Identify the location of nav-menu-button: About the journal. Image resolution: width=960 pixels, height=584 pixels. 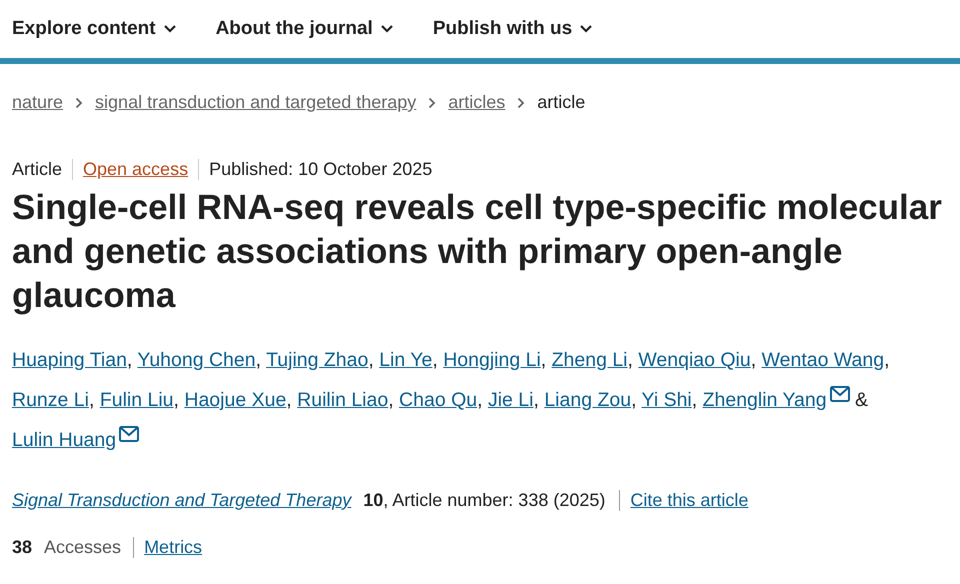
(304, 29).